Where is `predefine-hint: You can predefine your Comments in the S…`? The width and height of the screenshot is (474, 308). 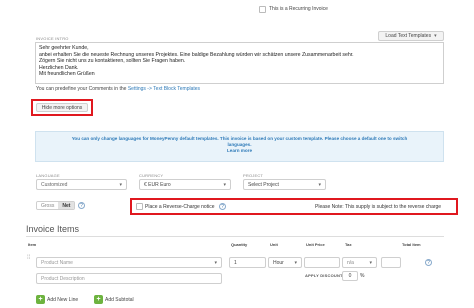
predefine-hint: You can predefine your Comments in the S… is located at coordinates (118, 89).